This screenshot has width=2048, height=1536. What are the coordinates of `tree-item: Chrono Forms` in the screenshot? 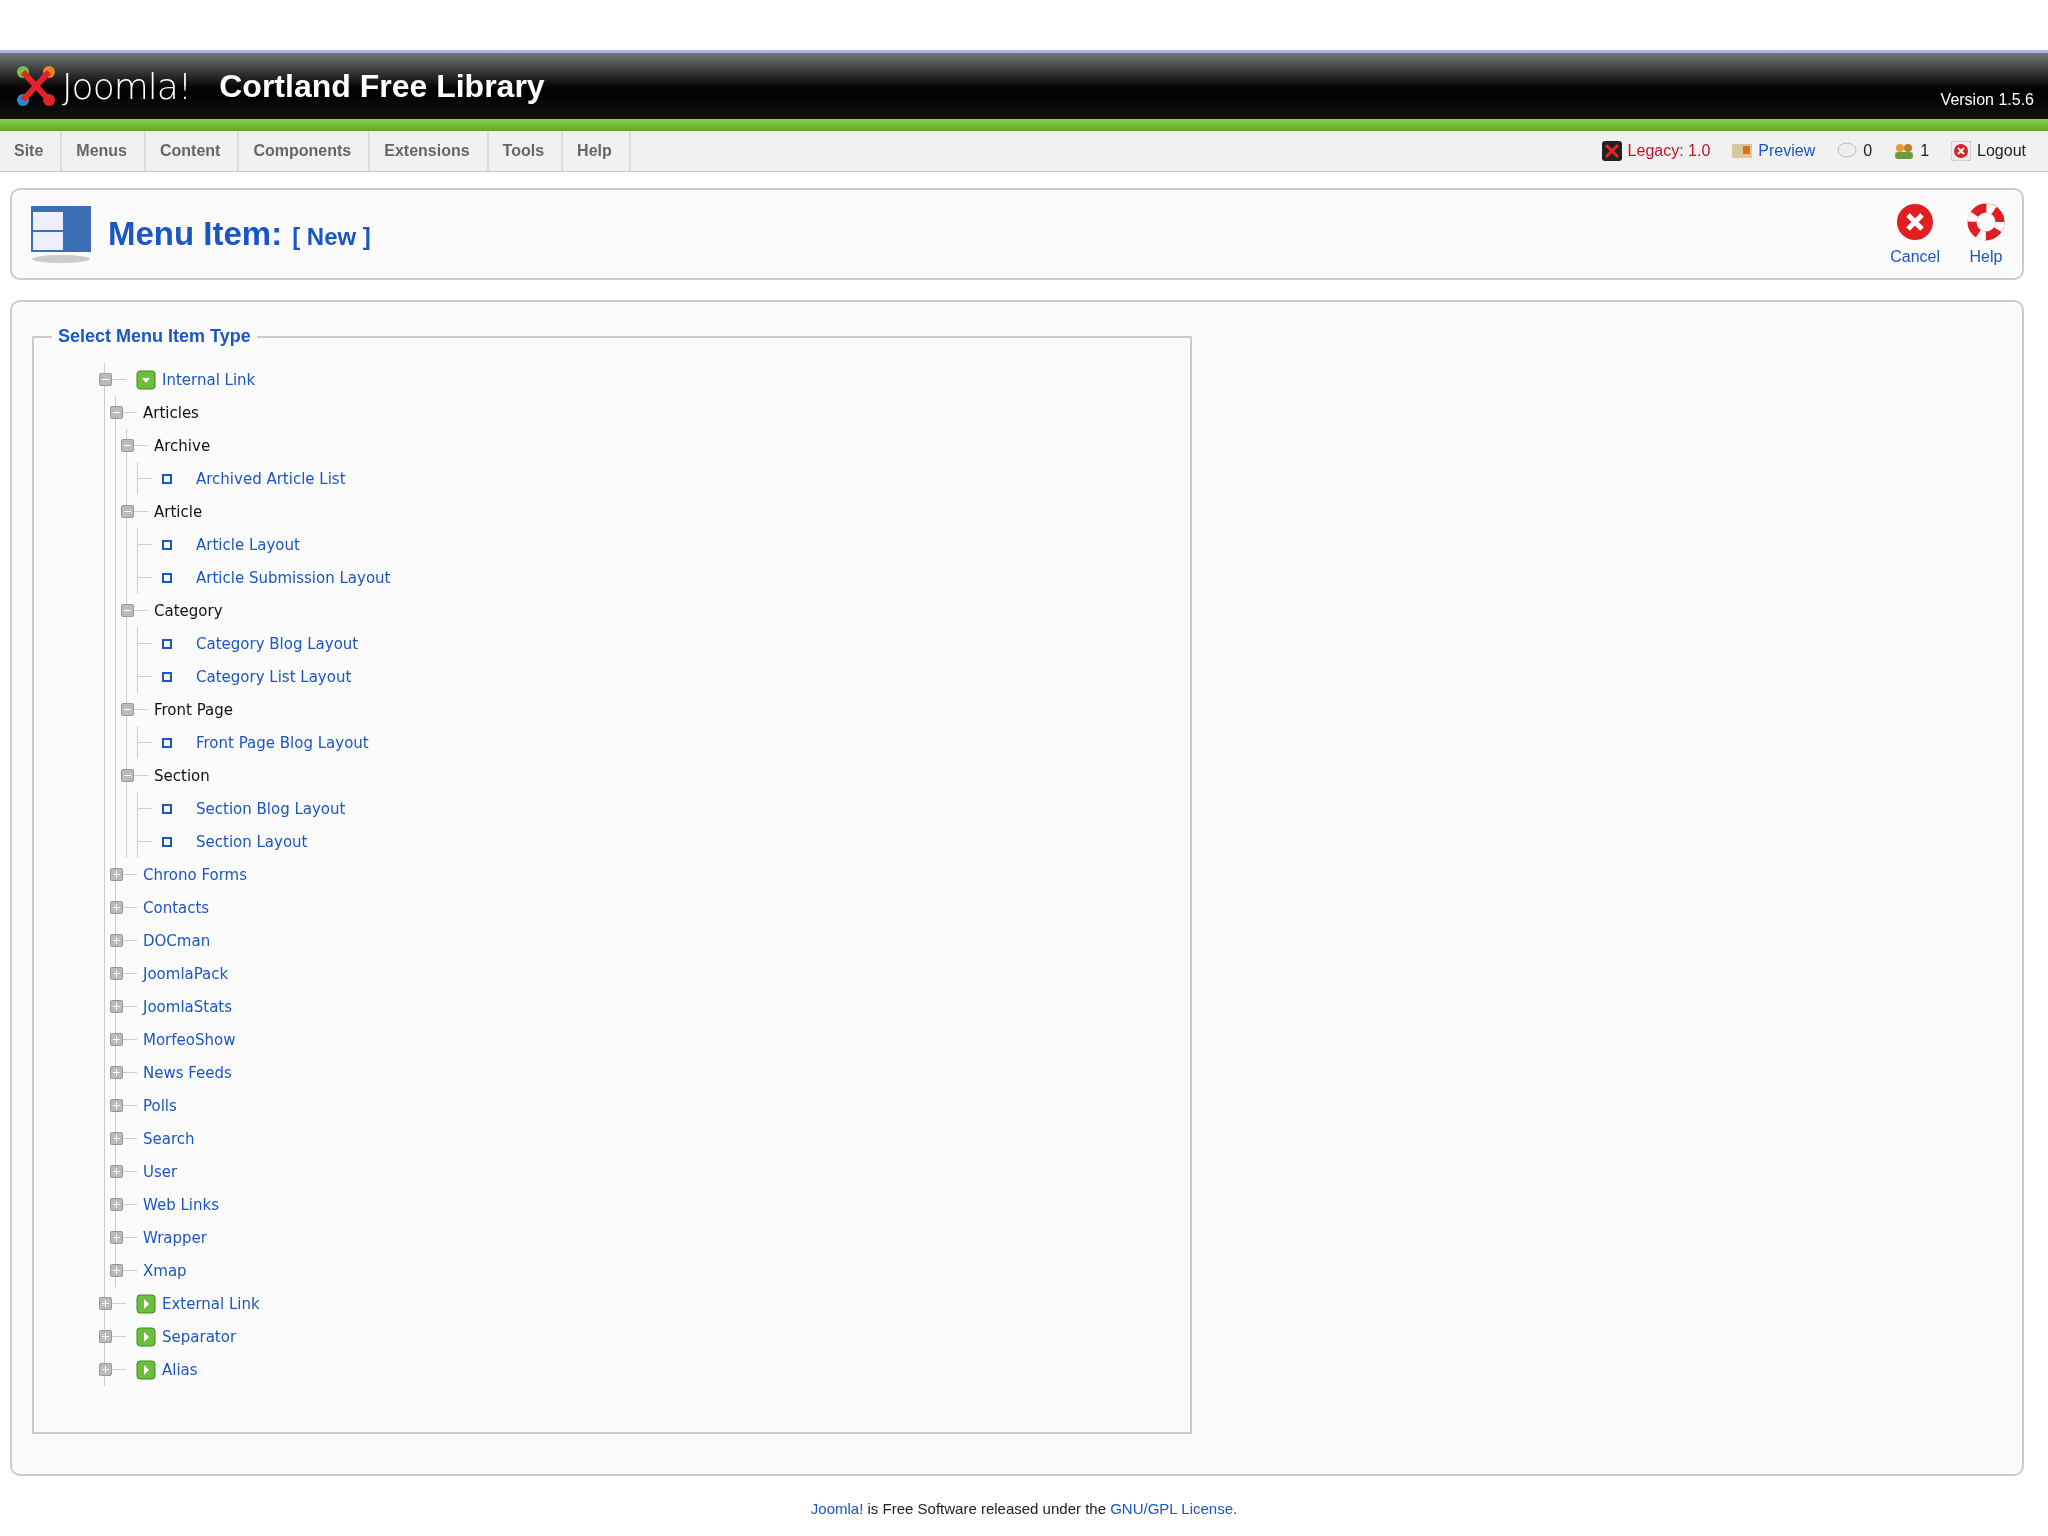 It's located at (195, 874).